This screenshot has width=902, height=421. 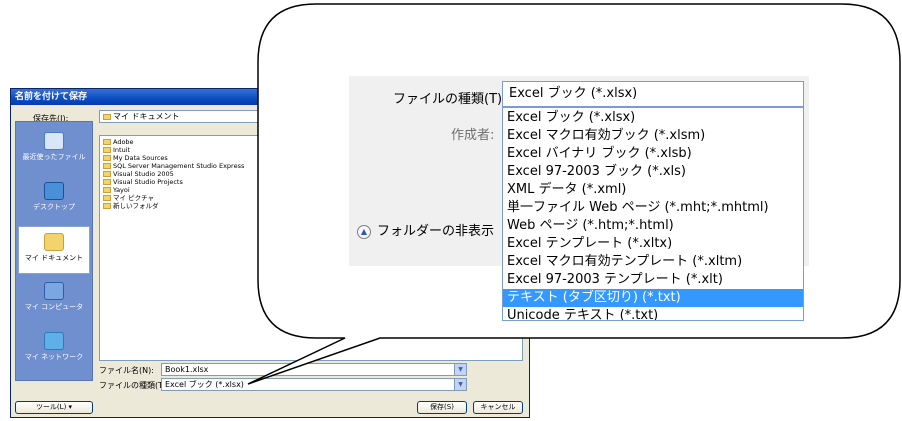 What do you see at coordinates (473, 135) in the screenshot?
I see `author-label: 作成者:` at bounding box center [473, 135].